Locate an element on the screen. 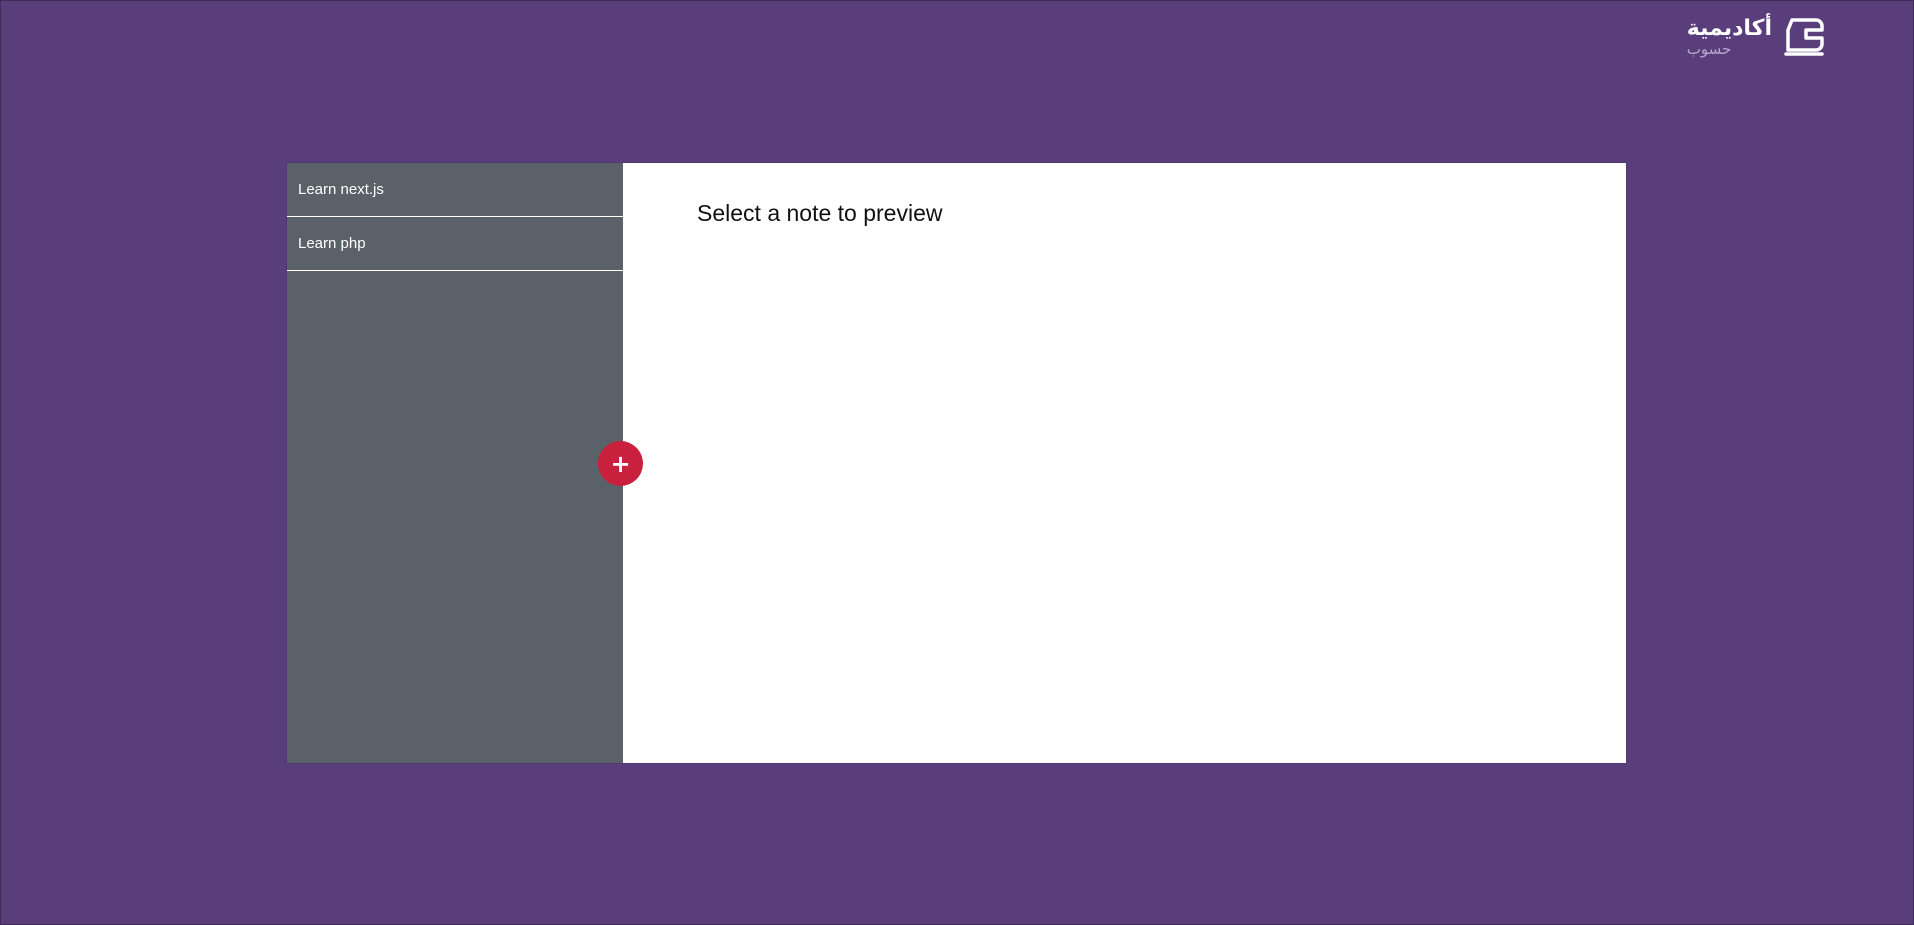  note-title: Learn php is located at coordinates (332, 243).